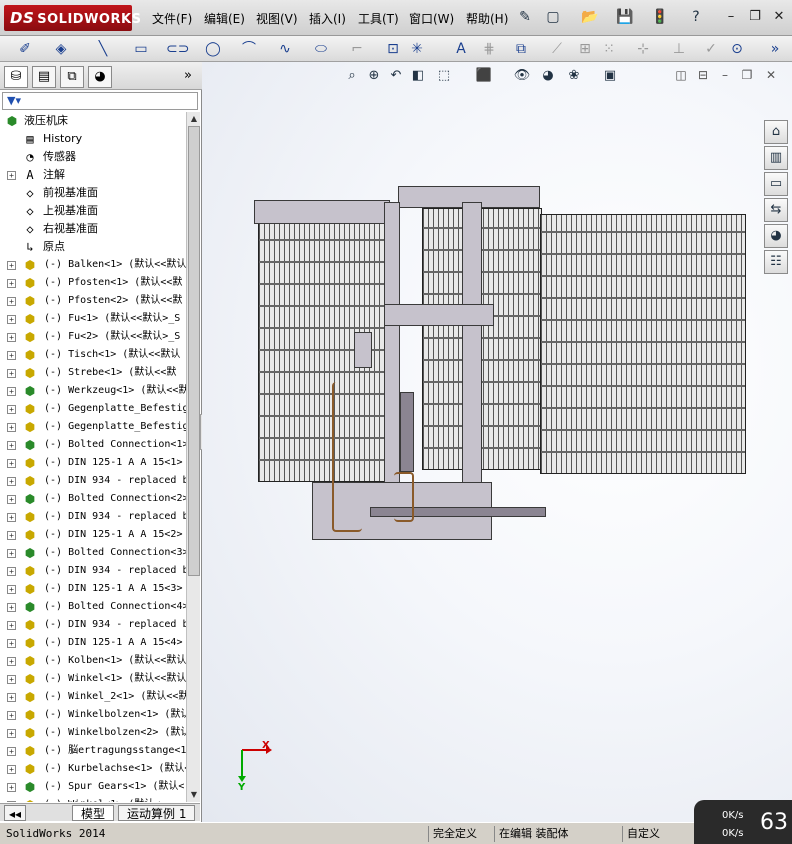 Image resolution: width=792 pixels, height=844 pixels. What do you see at coordinates (93, 553) in the screenshot?
I see `tree-component-row: + ⬢ (-) Bolted Connection<3>` at bounding box center [93, 553].